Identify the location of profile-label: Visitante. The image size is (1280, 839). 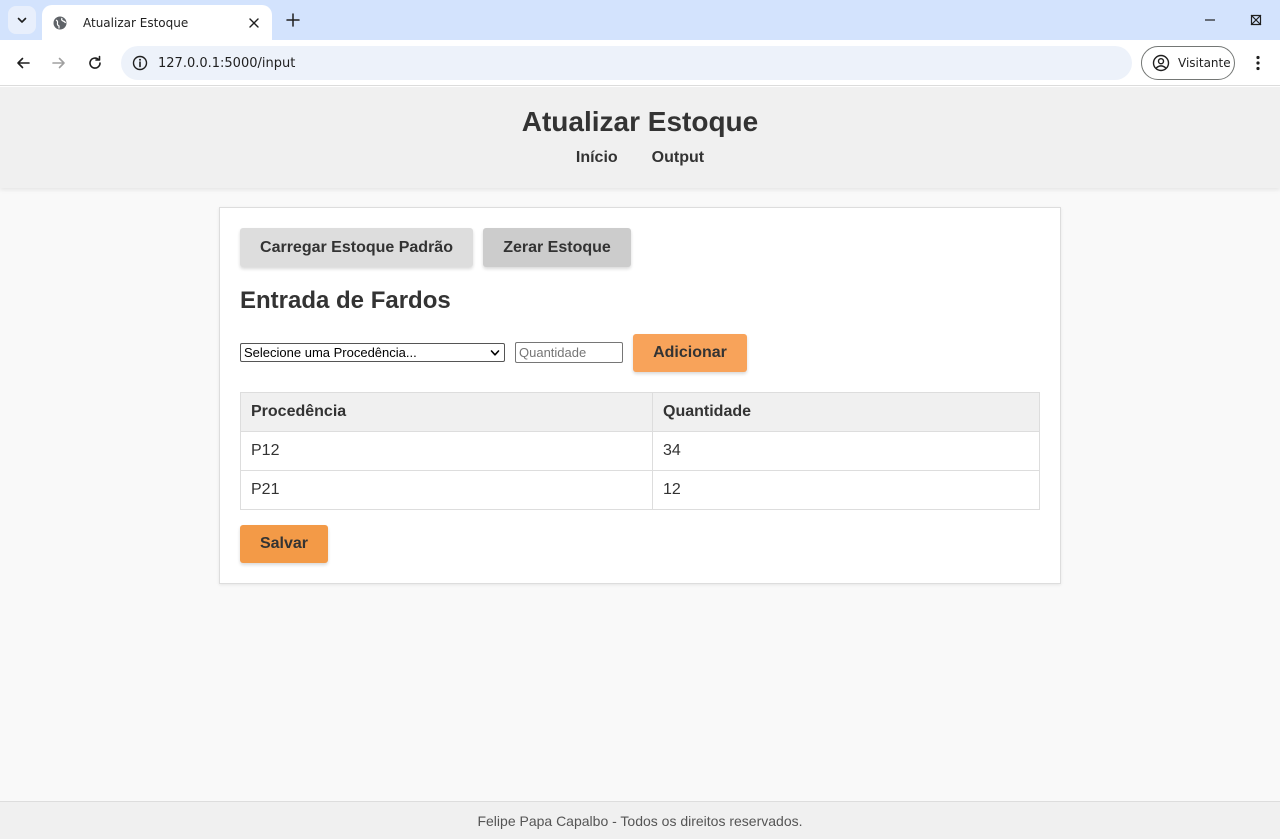
(1204, 63).